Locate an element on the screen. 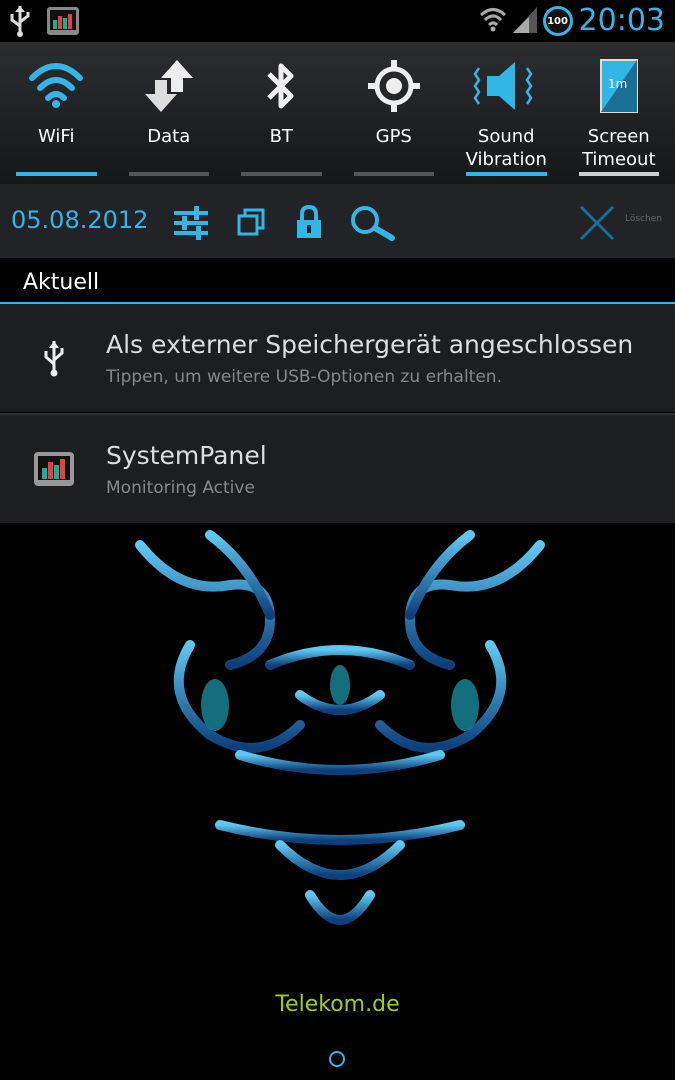 This screenshot has height=1080, width=675. toggle-label: WiFi is located at coordinates (56, 136).